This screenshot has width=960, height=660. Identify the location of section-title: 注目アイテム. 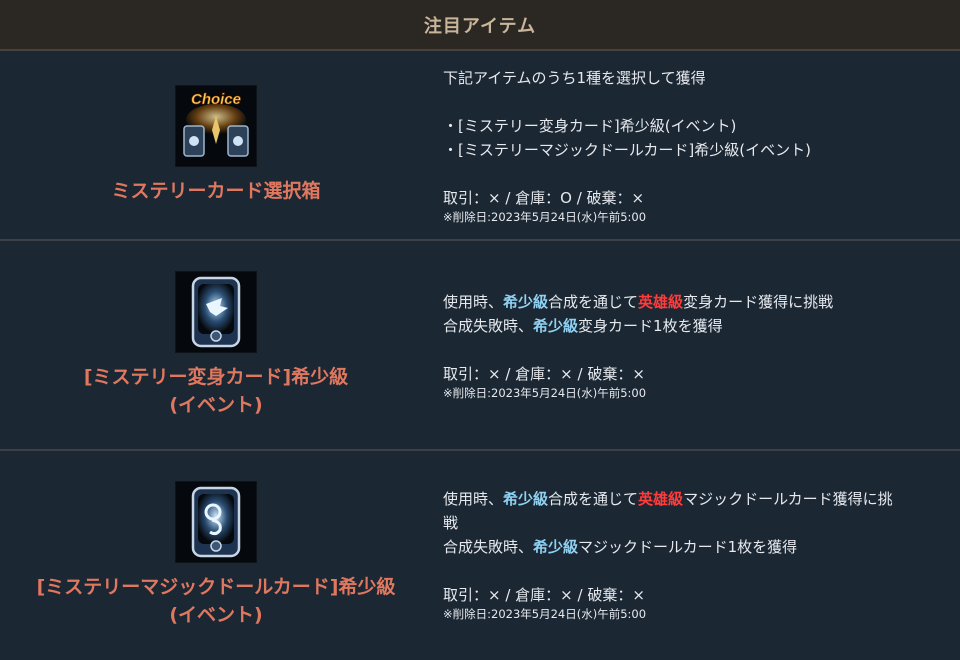
(480, 26).